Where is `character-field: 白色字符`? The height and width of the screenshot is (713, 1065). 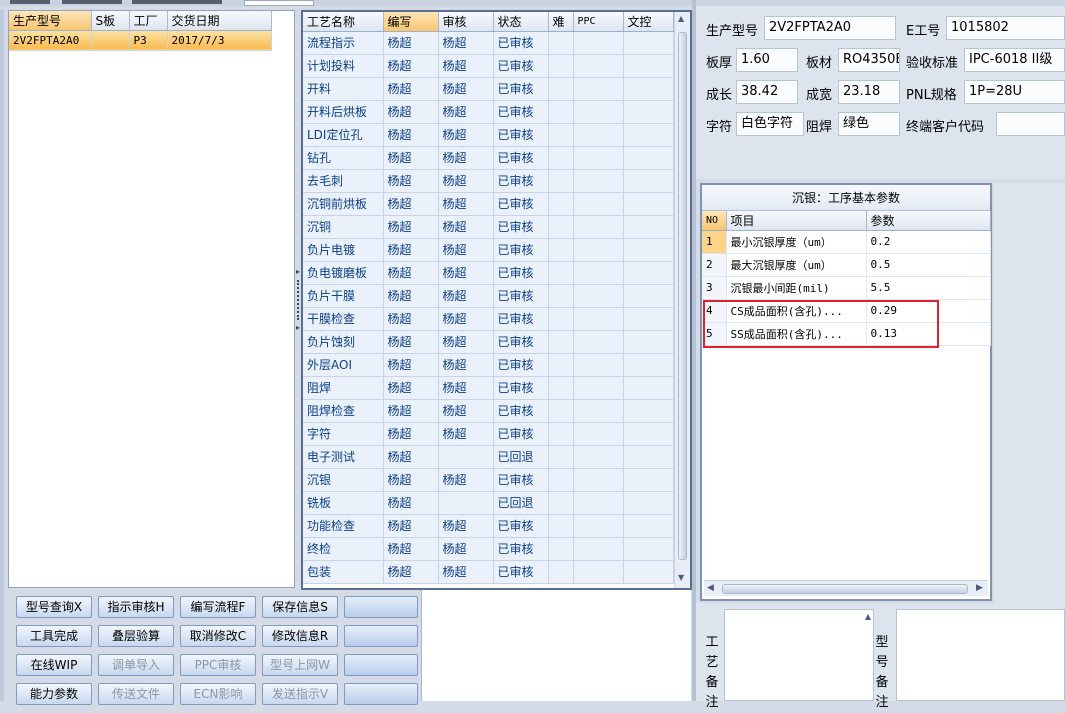 character-field: 白色字符 is located at coordinates (770, 124).